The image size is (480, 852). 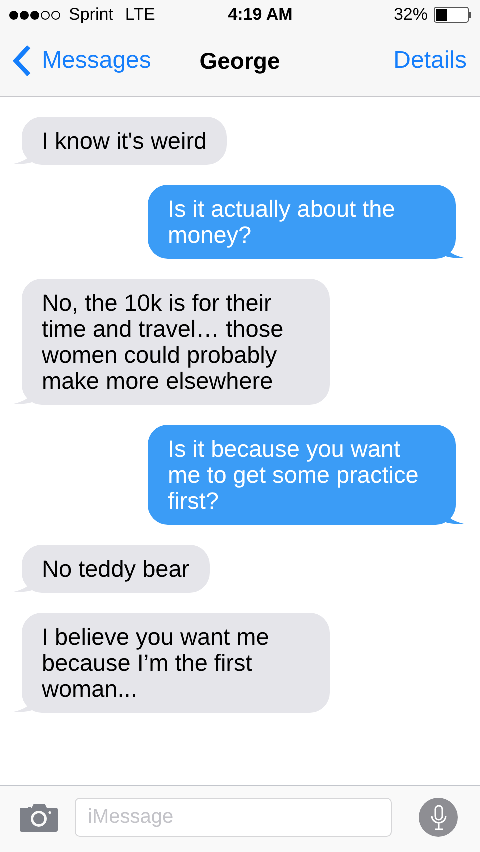 What do you see at coordinates (411, 15) in the screenshot?
I see `battery-percentage: 32%` at bounding box center [411, 15].